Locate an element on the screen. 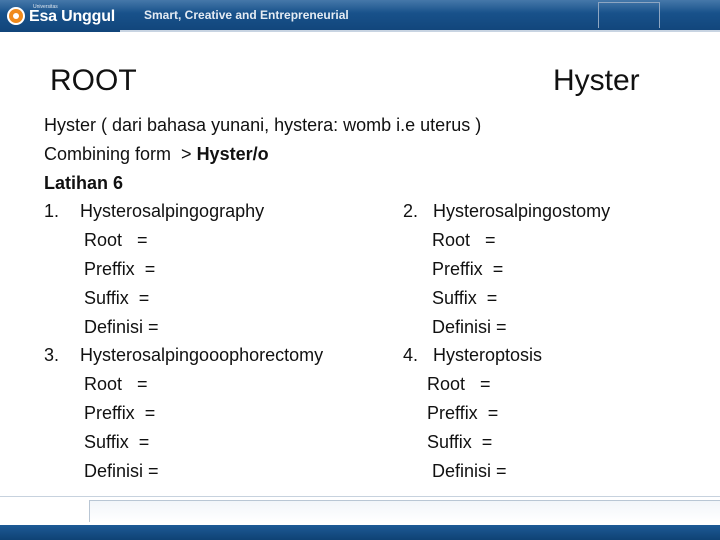  logo-icon is located at coordinates (16, 16).